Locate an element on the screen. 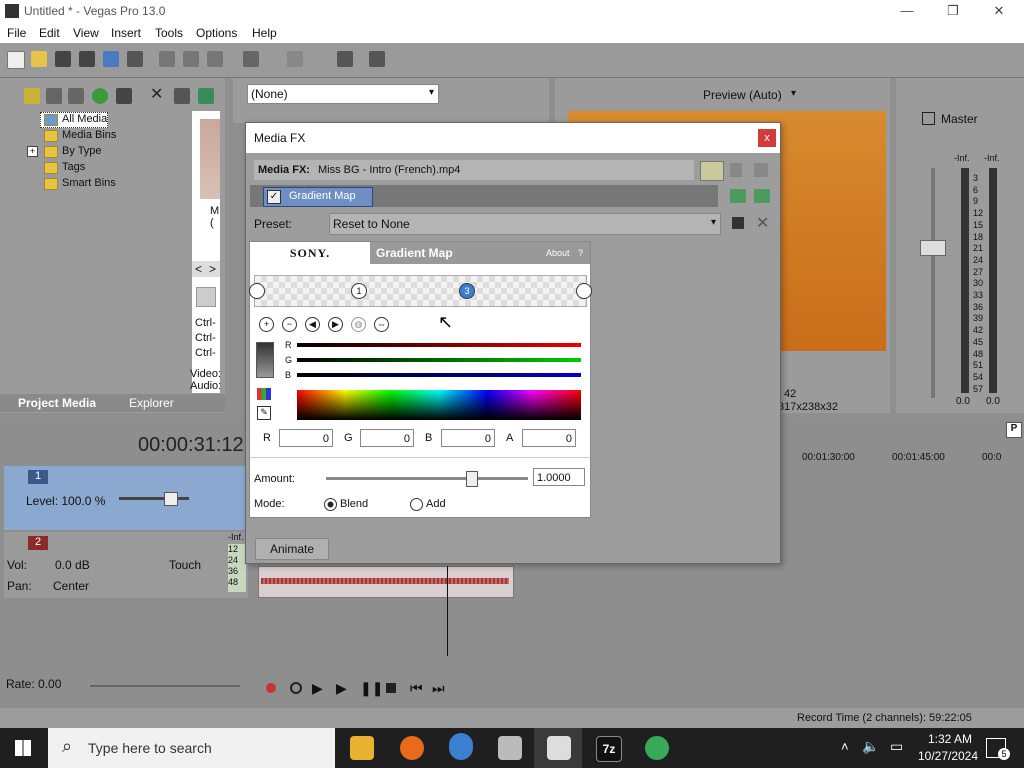  animate-button: Animate is located at coordinates (292, 549).